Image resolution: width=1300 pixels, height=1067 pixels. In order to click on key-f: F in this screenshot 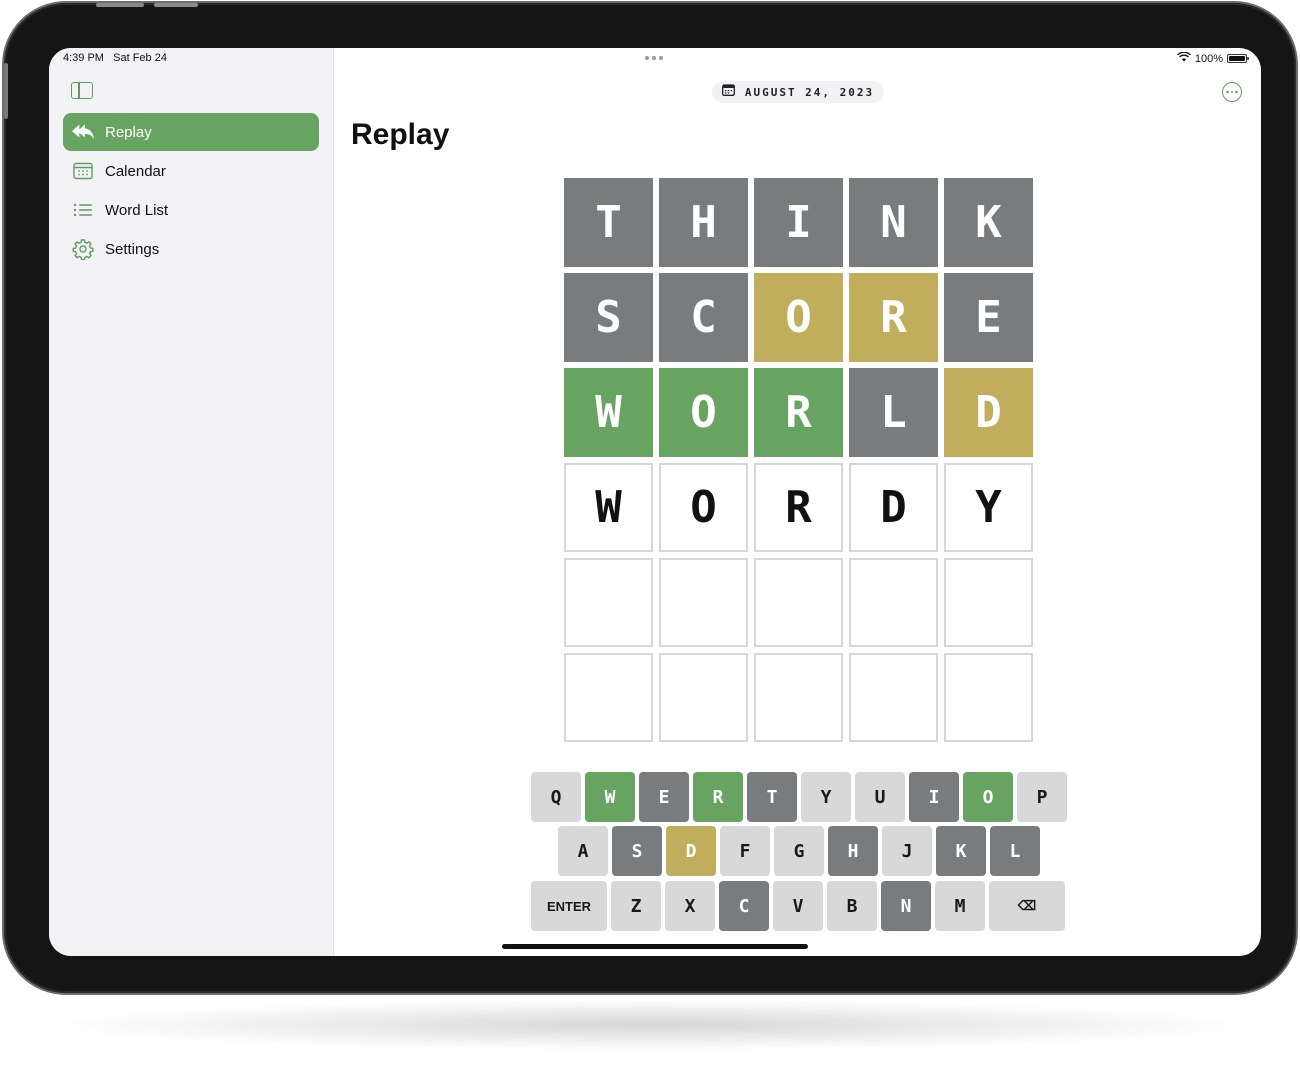, I will do `click(745, 851)`.